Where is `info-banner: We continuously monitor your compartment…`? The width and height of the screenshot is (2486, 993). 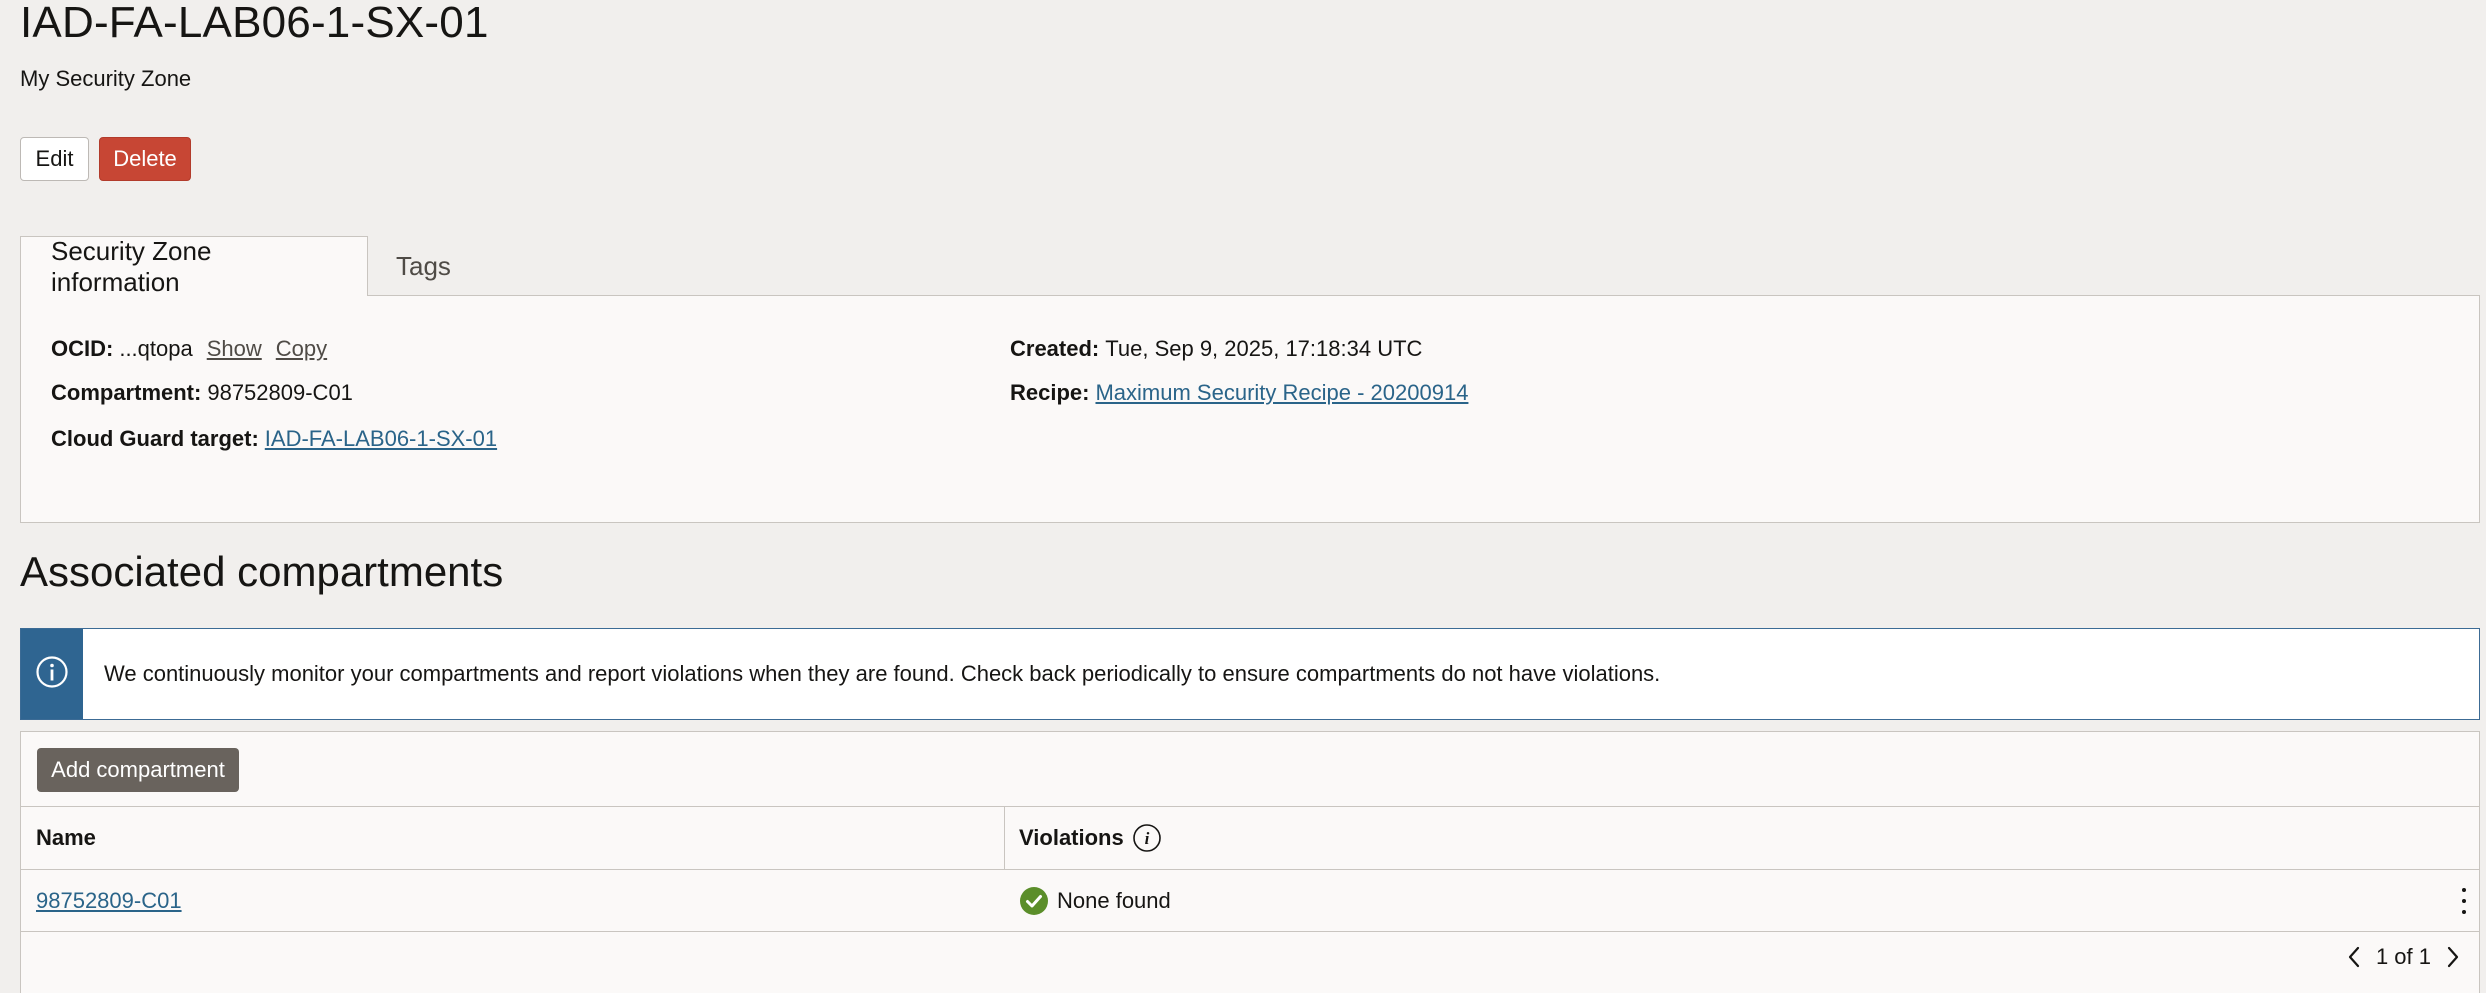 info-banner: We continuously monitor your compartment… is located at coordinates (1250, 674).